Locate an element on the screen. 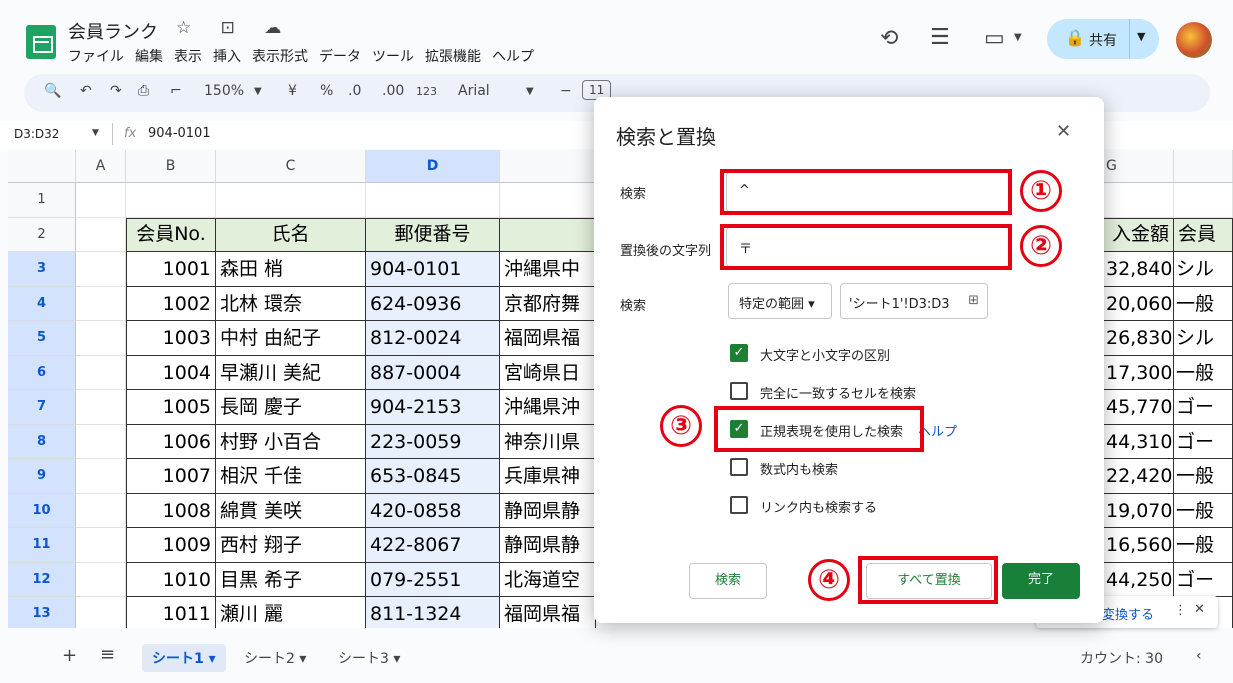 The height and width of the screenshot is (683, 1233). name-box-dropdown-icon: ▼ is located at coordinates (95, 133).